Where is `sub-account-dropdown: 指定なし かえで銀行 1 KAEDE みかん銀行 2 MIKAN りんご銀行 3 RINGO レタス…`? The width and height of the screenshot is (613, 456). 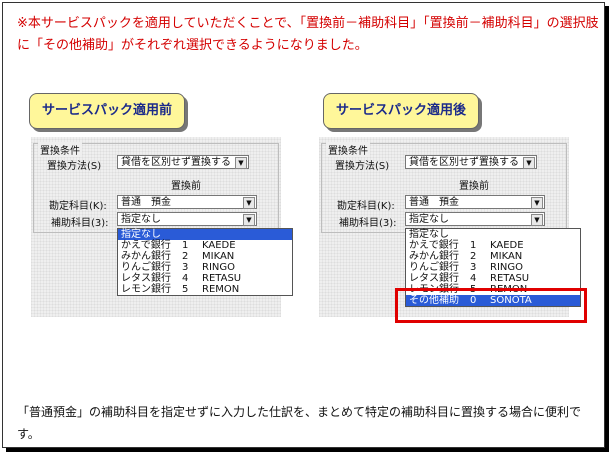
sub-account-dropdown: 指定なし かえで銀行 1 KAEDE みかん銀行 2 MIKAN りんご銀行 3 RINGO レタス… is located at coordinates (205, 262).